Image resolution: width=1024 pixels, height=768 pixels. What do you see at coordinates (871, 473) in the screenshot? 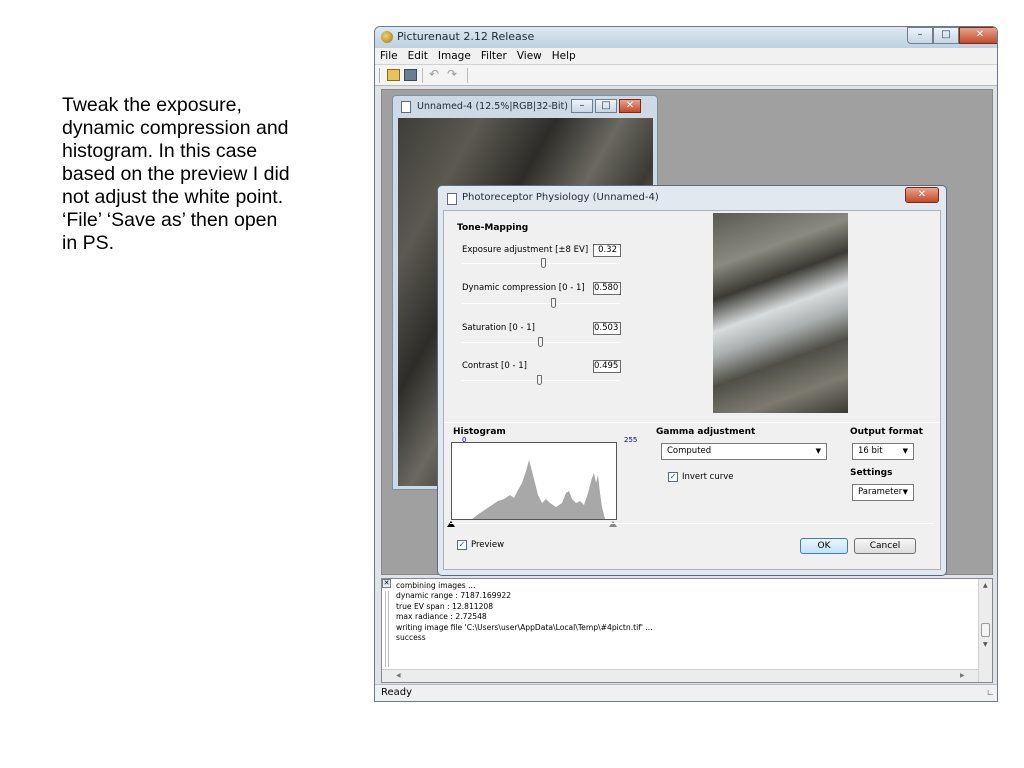
I see `settings-heading: Settings` at bounding box center [871, 473].